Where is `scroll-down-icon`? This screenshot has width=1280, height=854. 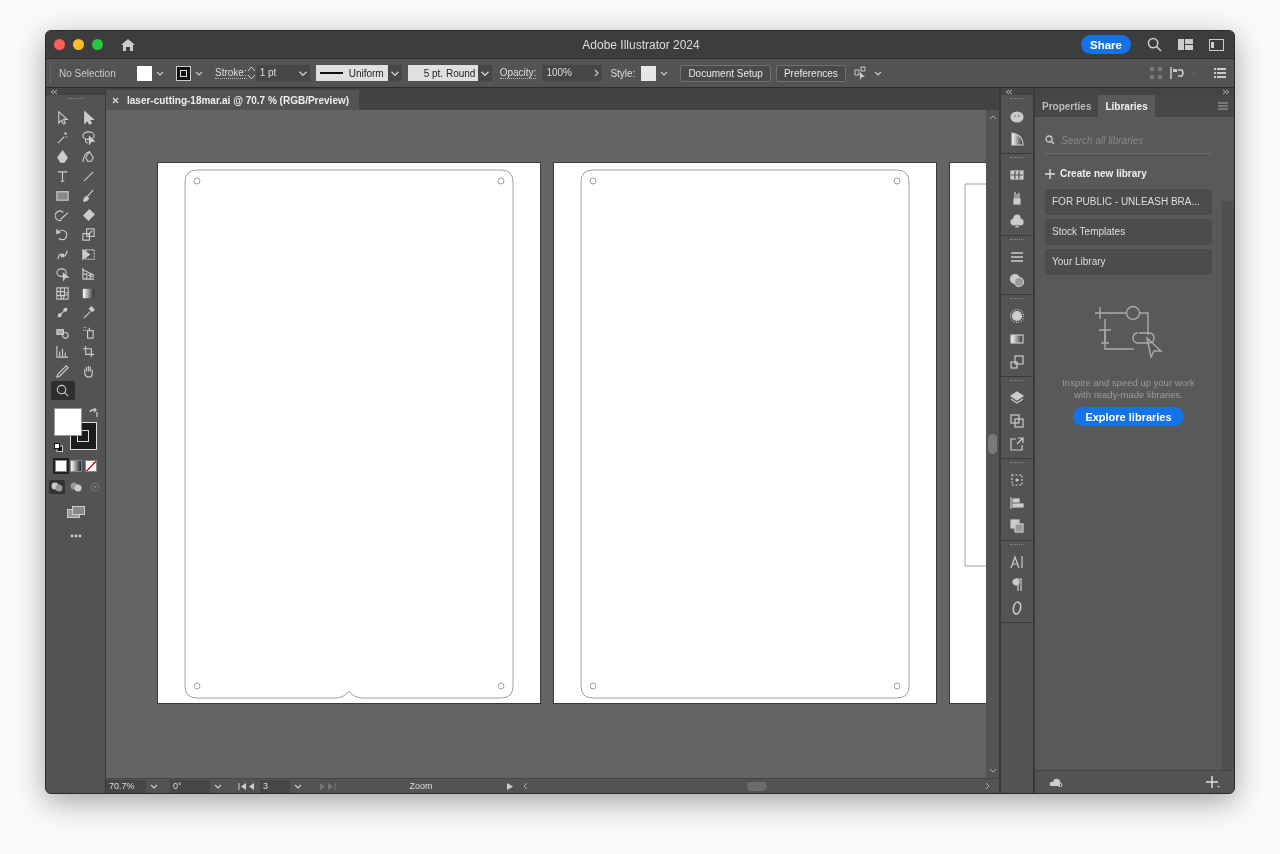
scroll-down-icon is located at coordinates (992, 771).